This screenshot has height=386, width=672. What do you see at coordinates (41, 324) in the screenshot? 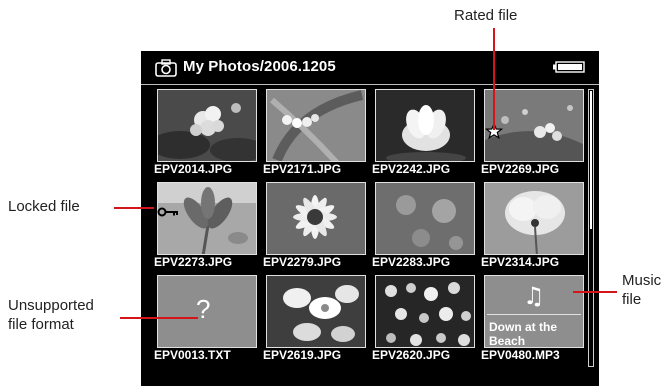
I see `unsupported-callout-line2: file format` at bounding box center [41, 324].